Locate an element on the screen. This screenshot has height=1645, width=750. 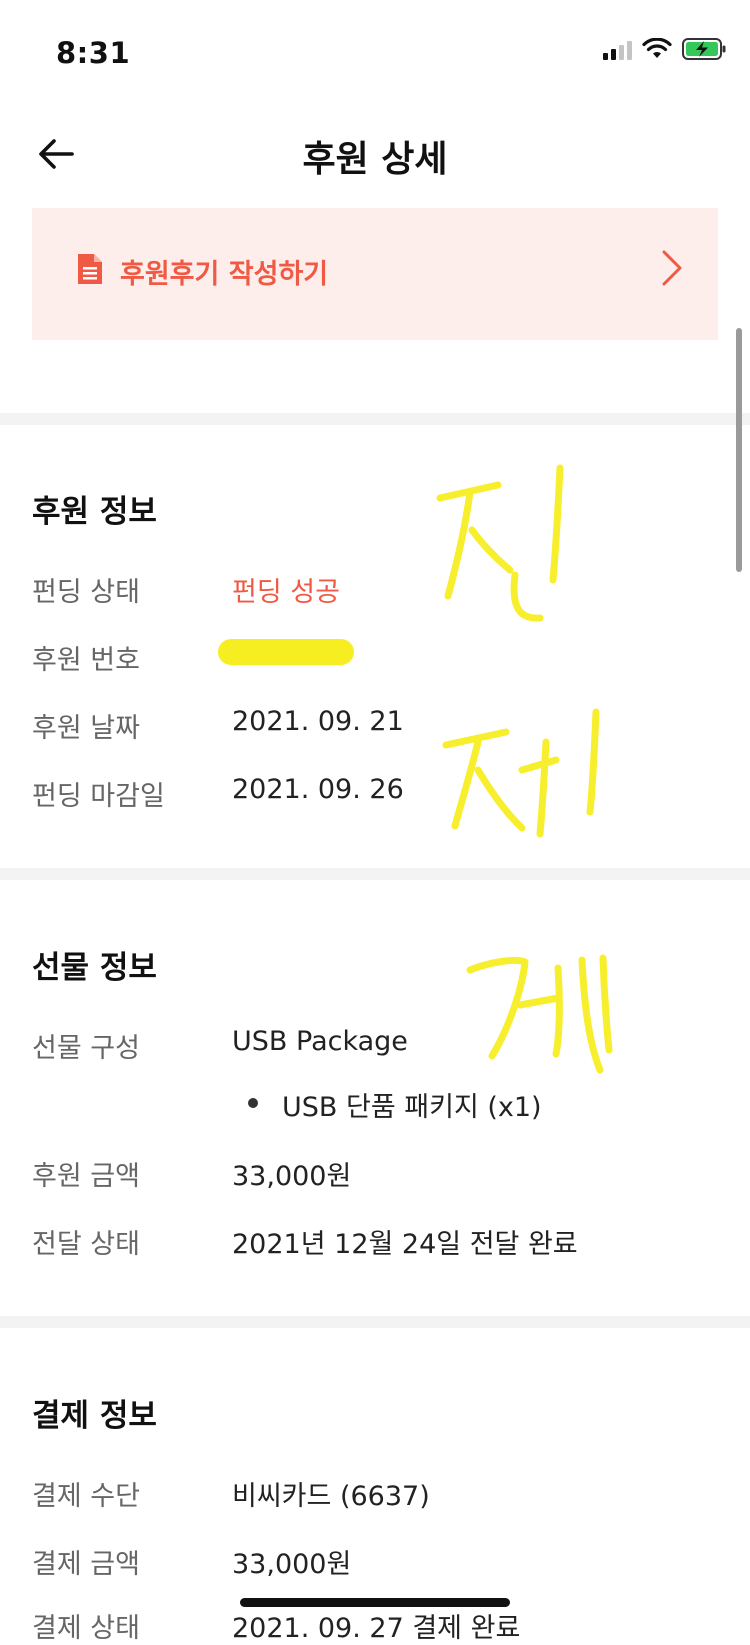
delivery-status-label: 전달 상태 is located at coordinates (86, 1244).